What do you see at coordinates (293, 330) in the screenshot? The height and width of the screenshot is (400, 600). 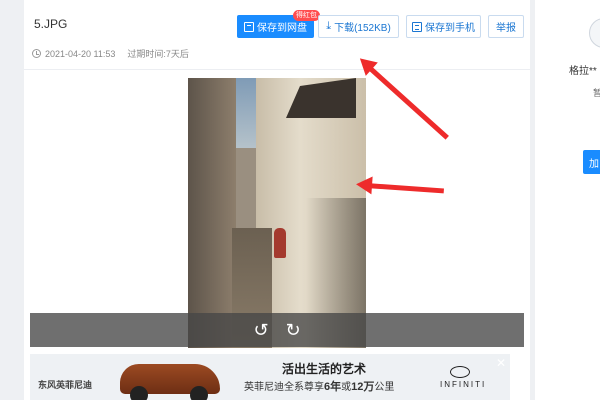 I see `rotate-right-icon: ↻` at bounding box center [293, 330].